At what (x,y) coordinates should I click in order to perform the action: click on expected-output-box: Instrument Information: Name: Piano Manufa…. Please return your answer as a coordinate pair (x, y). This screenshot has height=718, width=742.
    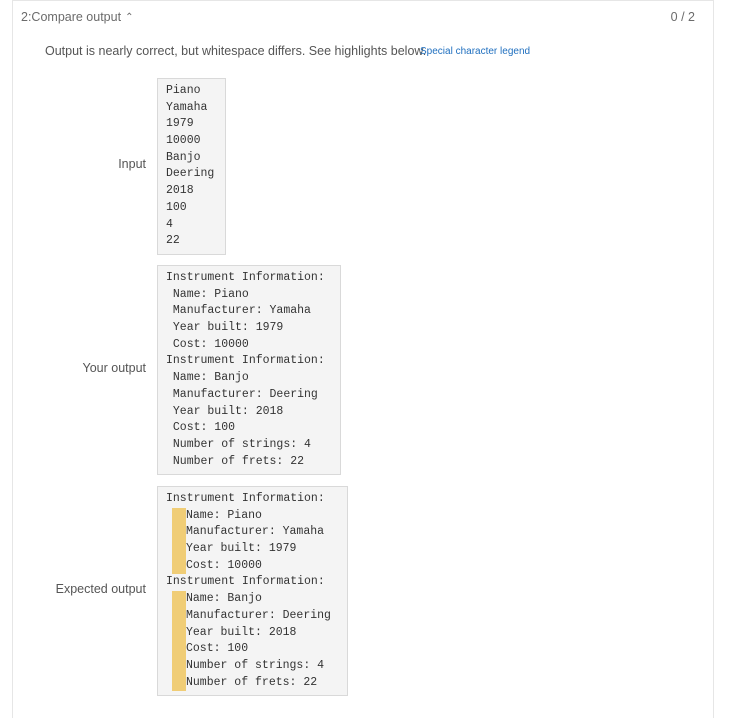
    Looking at the image, I should click on (252, 591).